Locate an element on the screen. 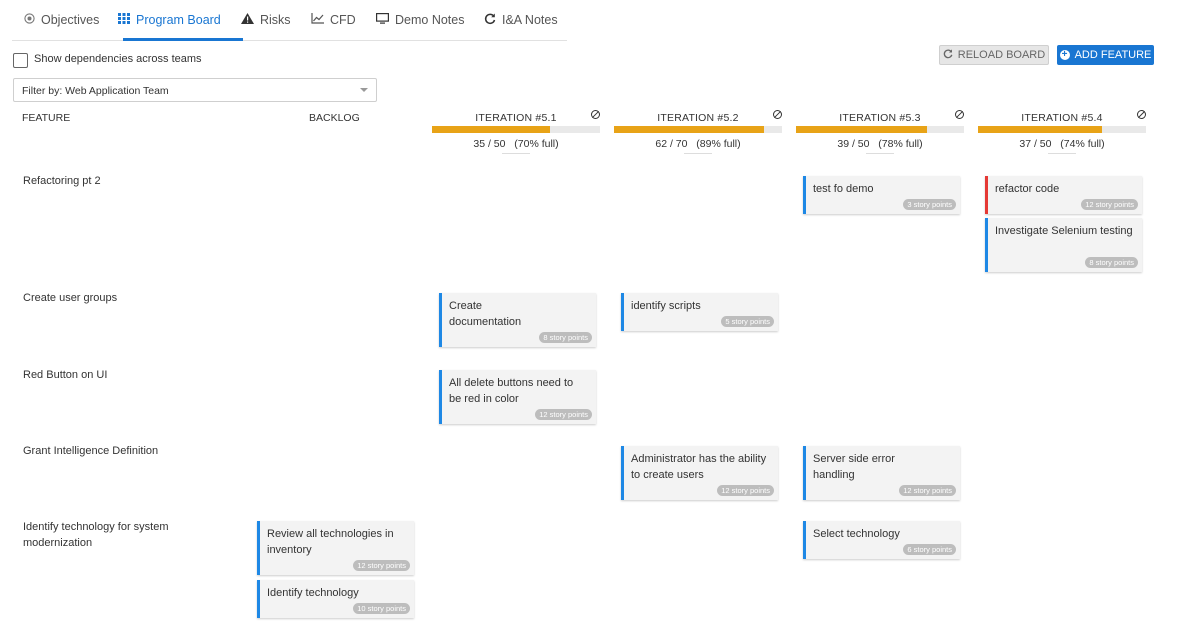  feature-name: Grant Intelligence Definition is located at coordinates (123, 451).